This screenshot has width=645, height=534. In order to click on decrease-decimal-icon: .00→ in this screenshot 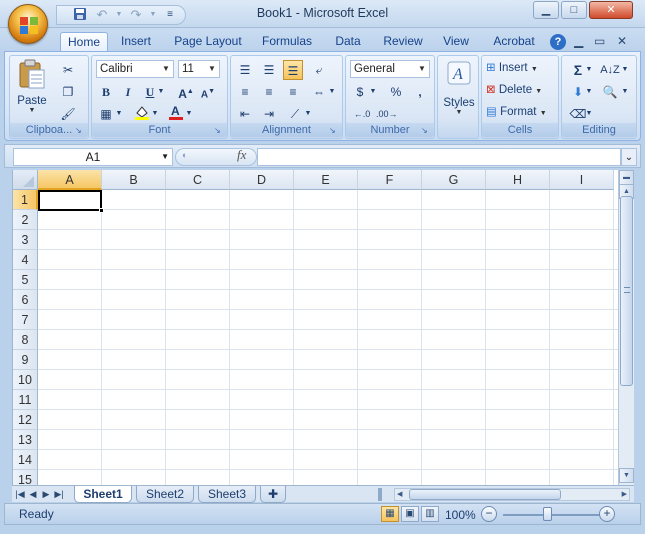, I will do `click(387, 114)`.